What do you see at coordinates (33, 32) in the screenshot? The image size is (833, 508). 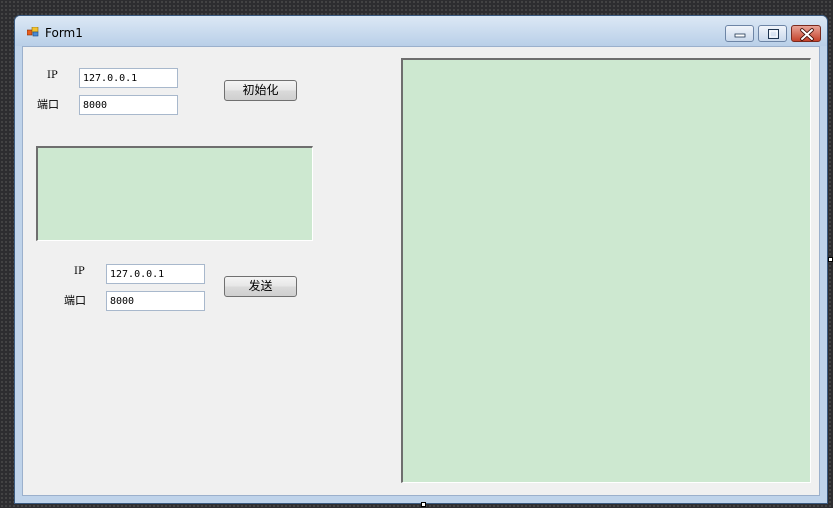 I see `form-app-icon` at bounding box center [33, 32].